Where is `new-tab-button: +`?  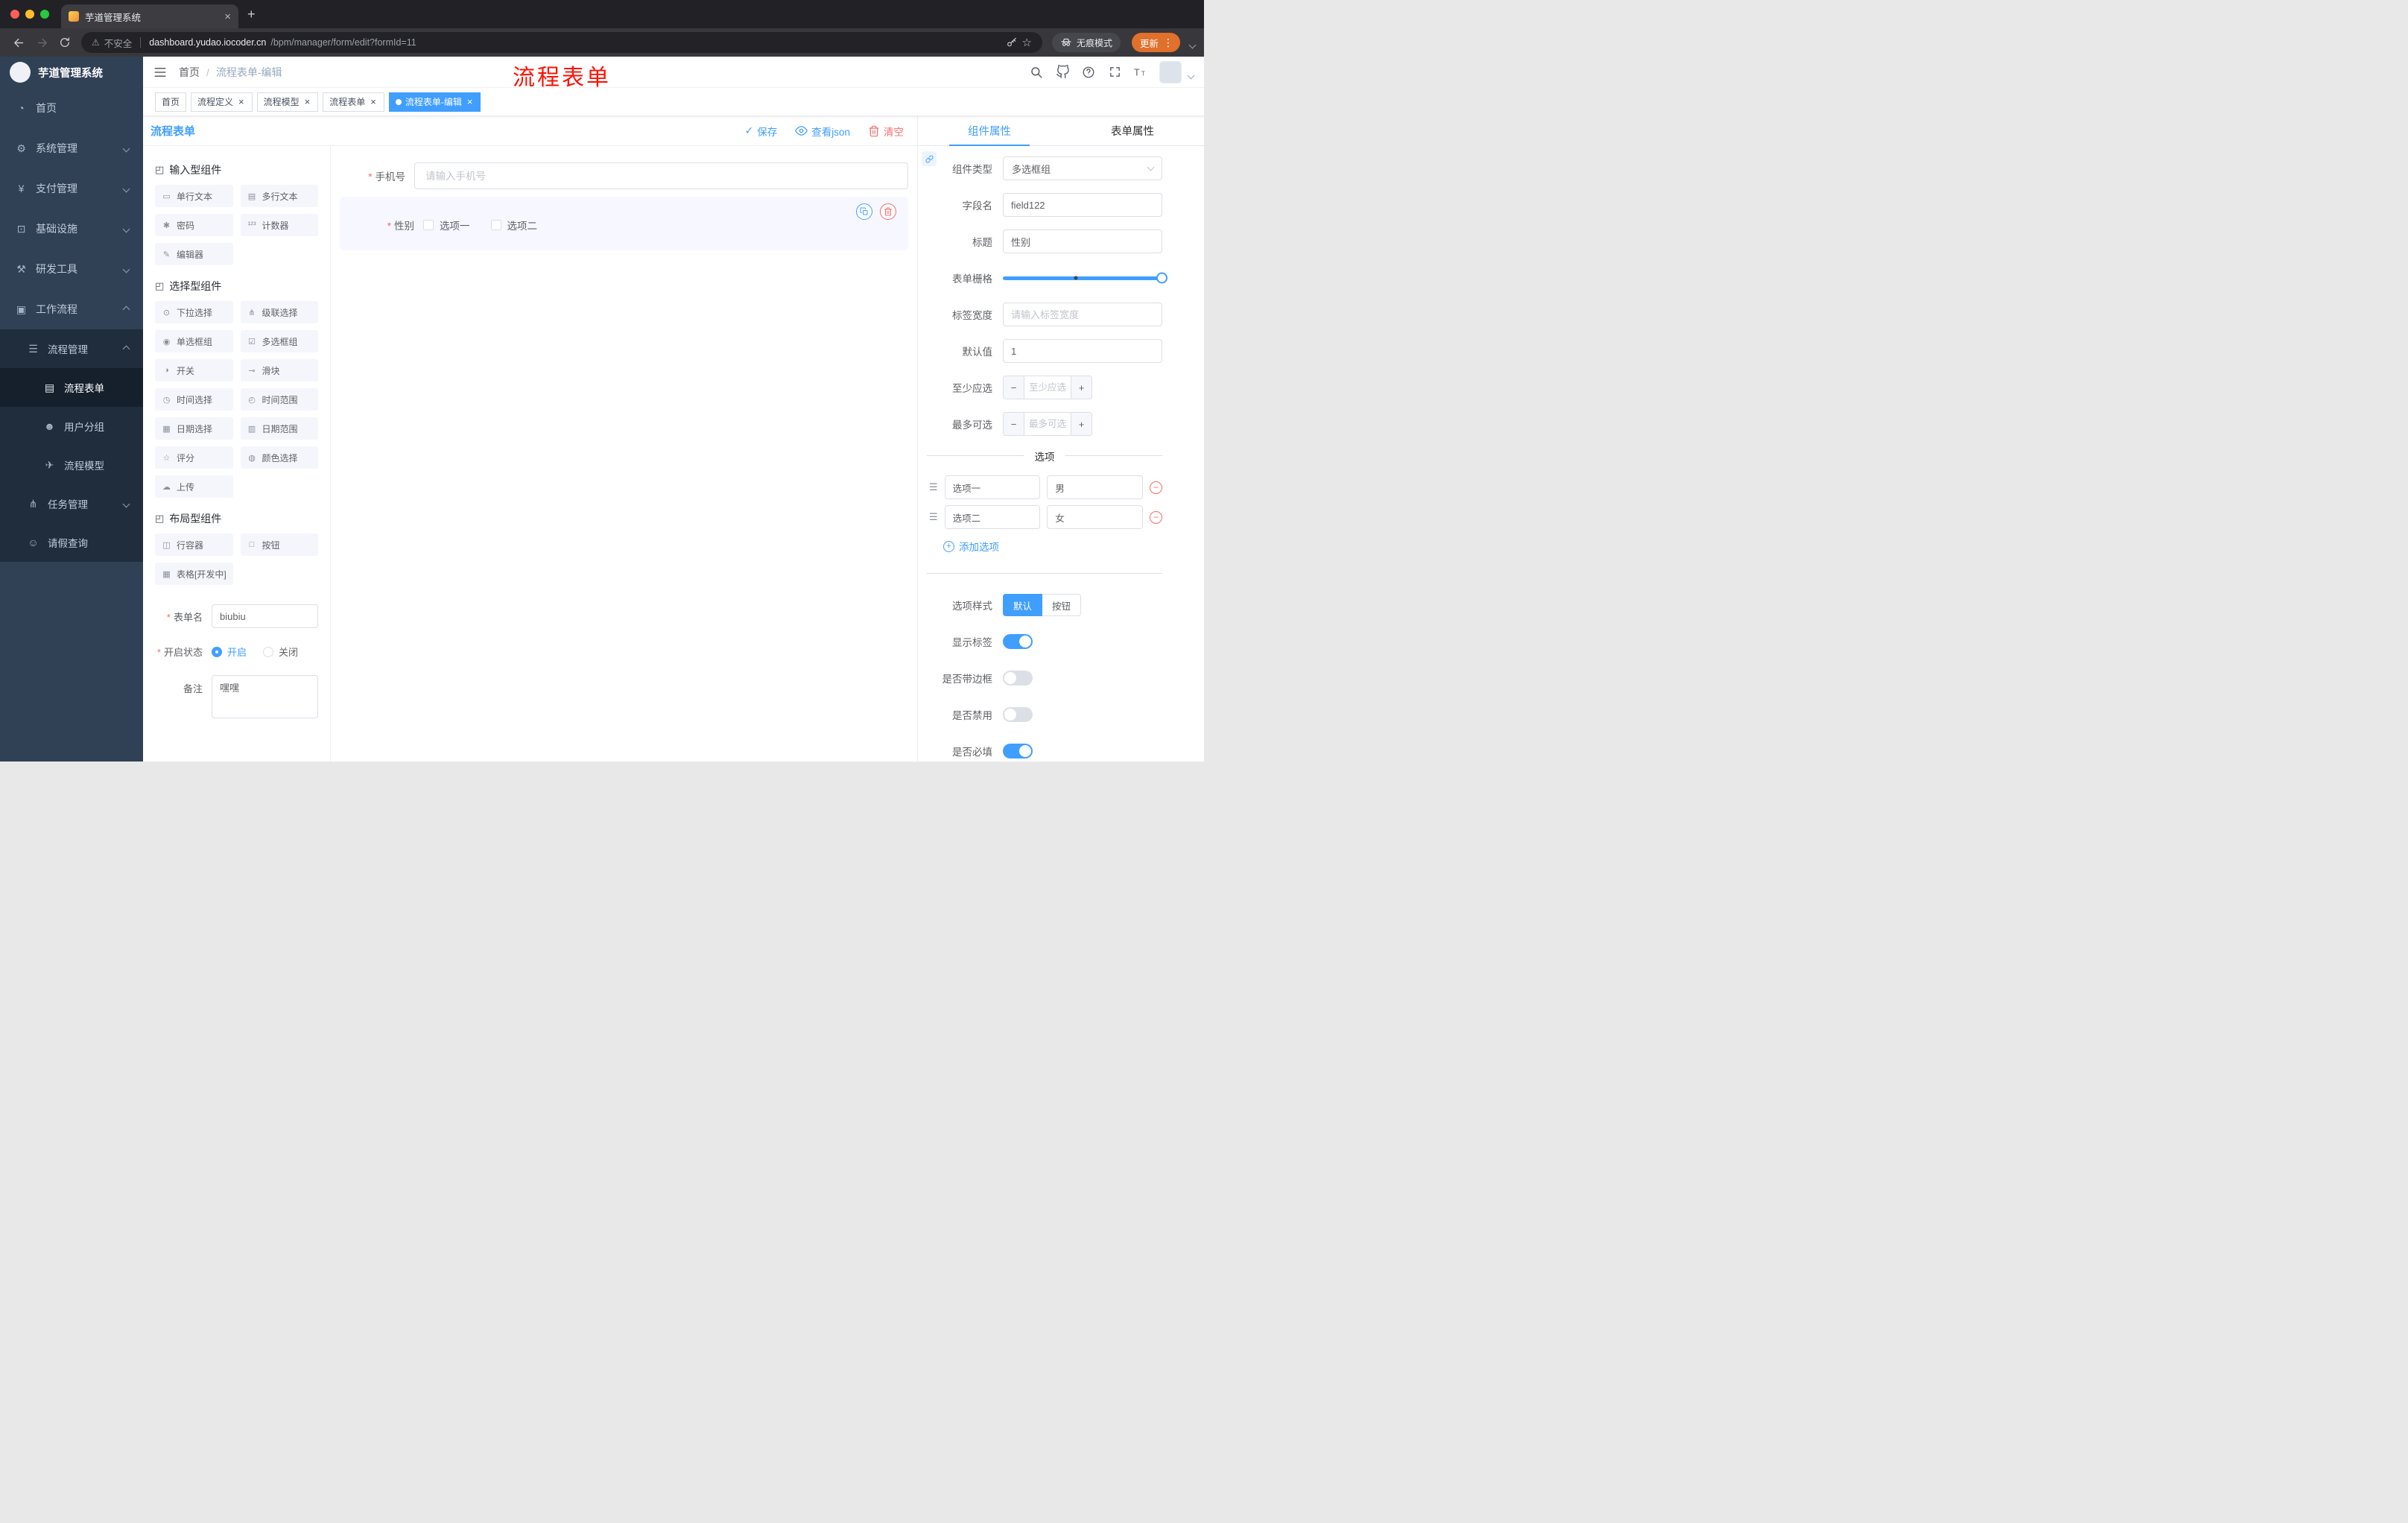
new-tab-button: + is located at coordinates (251, 15).